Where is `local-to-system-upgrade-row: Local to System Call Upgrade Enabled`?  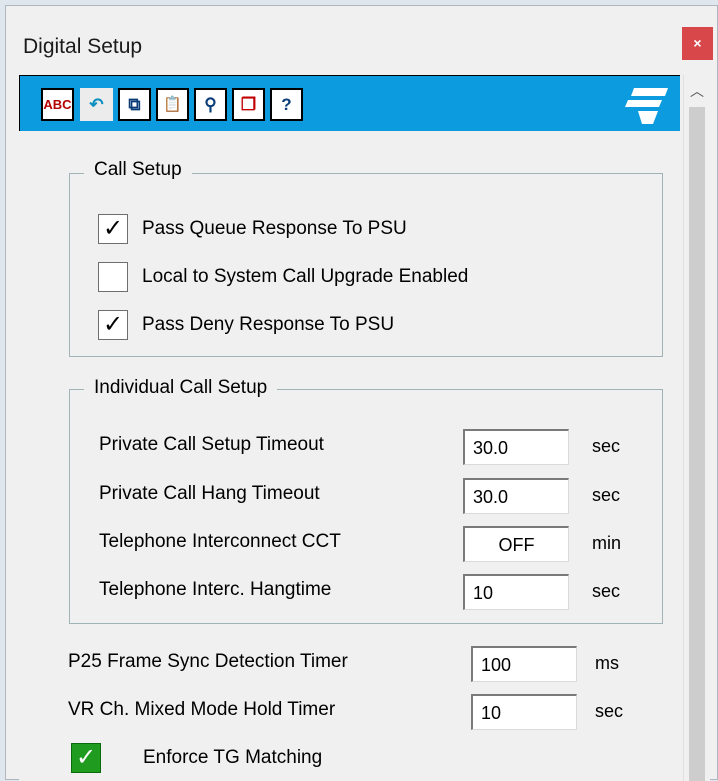 local-to-system-upgrade-row: Local to System Call Upgrade Enabled is located at coordinates (348, 279).